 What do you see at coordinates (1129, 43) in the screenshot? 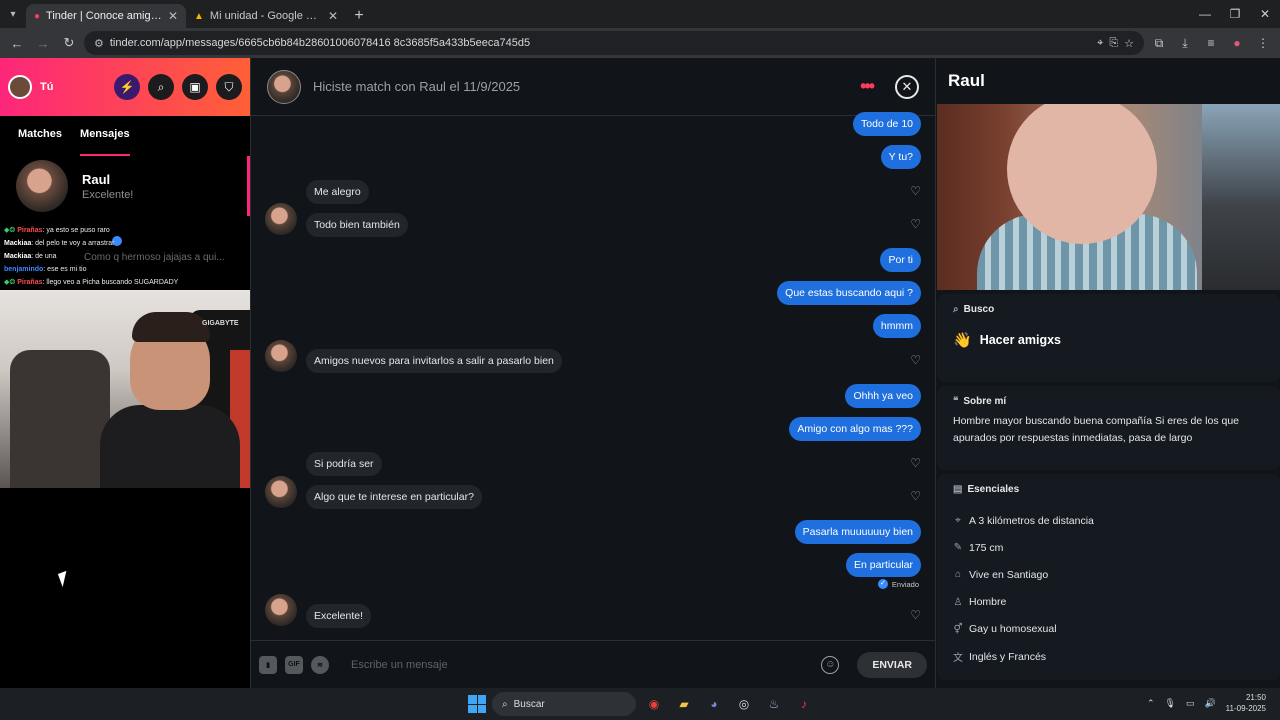
I see `bookmark-star-icon: ☆` at bounding box center [1129, 43].